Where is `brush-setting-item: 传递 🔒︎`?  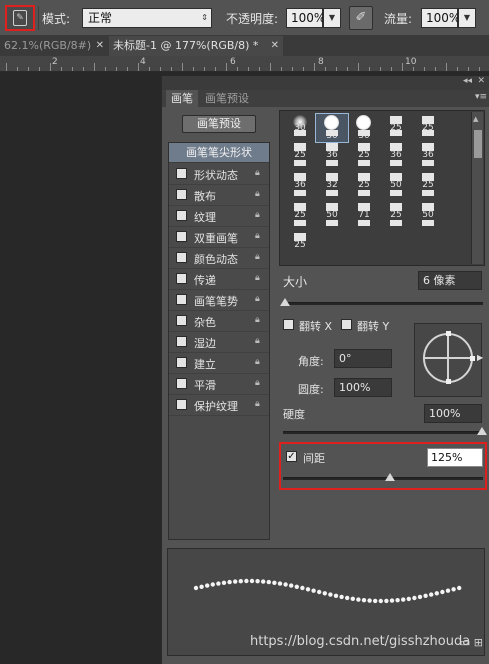 brush-setting-item: 传递 🔒︎ is located at coordinates (219, 279).